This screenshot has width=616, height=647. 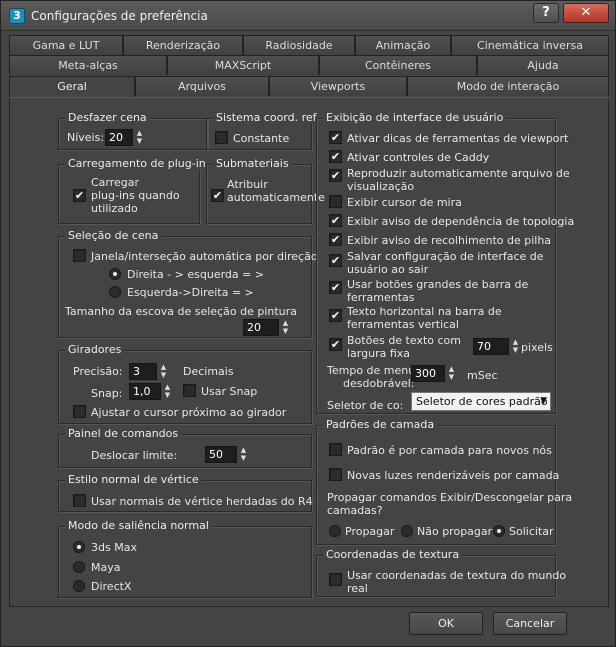 What do you see at coordinates (276, 197) in the screenshot?
I see `auto-assign-label-2: automaticamente` at bounding box center [276, 197].